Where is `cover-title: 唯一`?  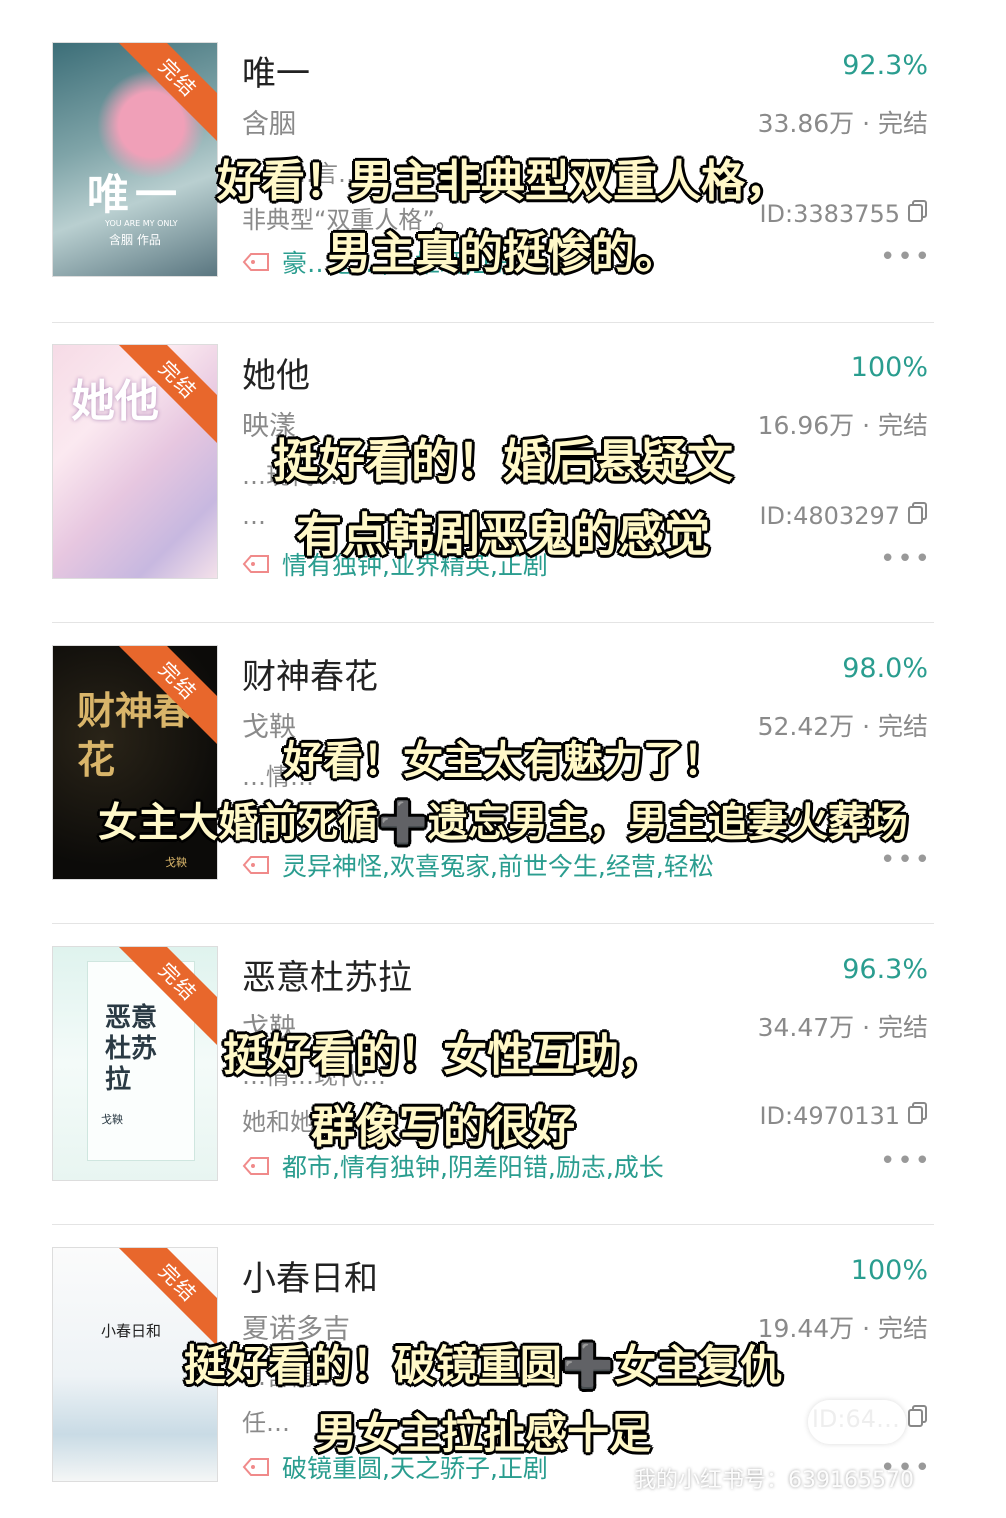
cover-title: 唯一 is located at coordinates (135, 194).